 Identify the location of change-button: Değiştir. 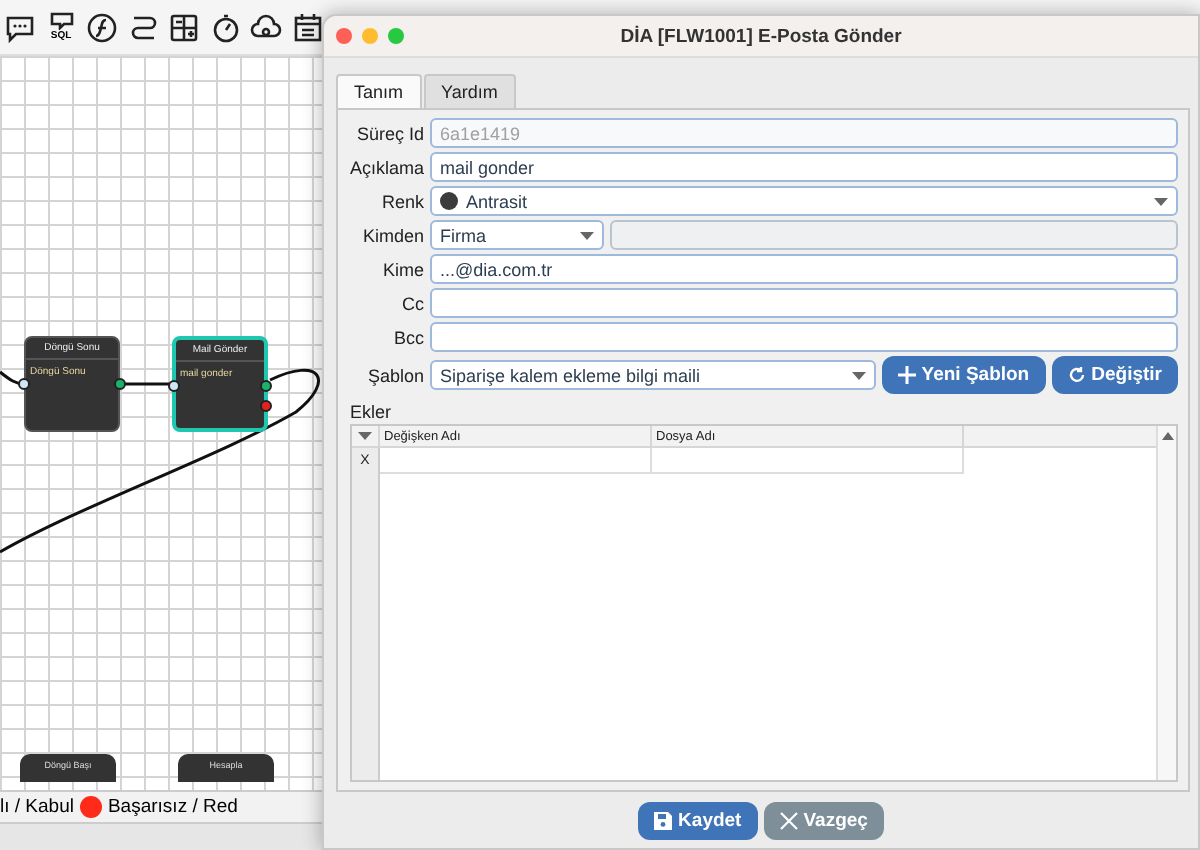
(1114, 375).